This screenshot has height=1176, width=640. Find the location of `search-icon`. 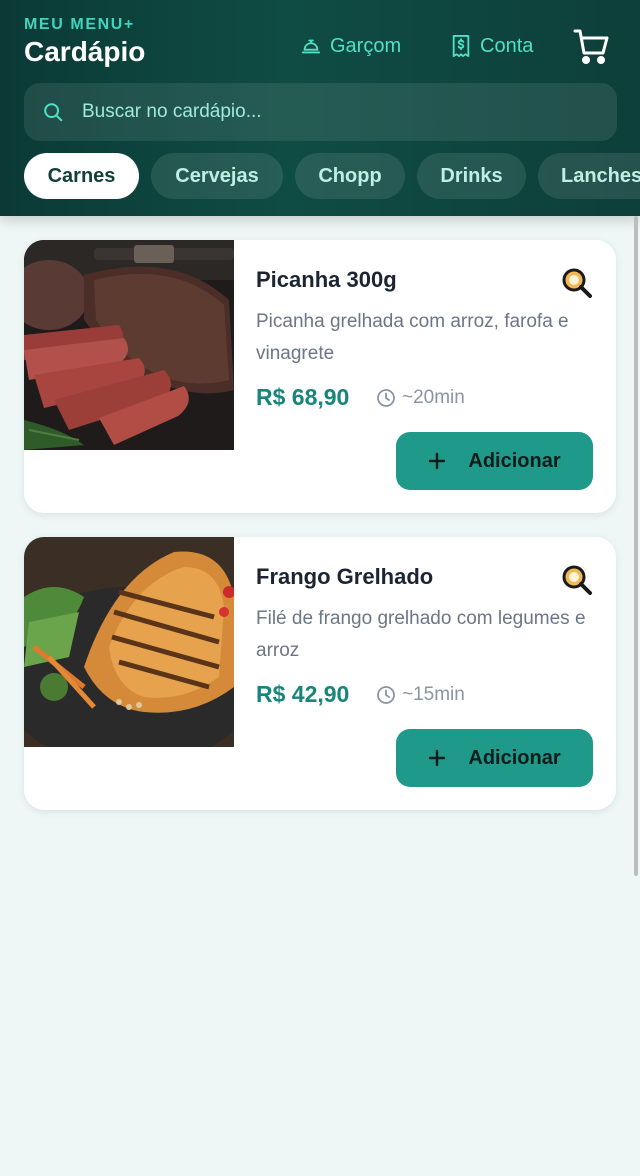

search-icon is located at coordinates (53, 112).